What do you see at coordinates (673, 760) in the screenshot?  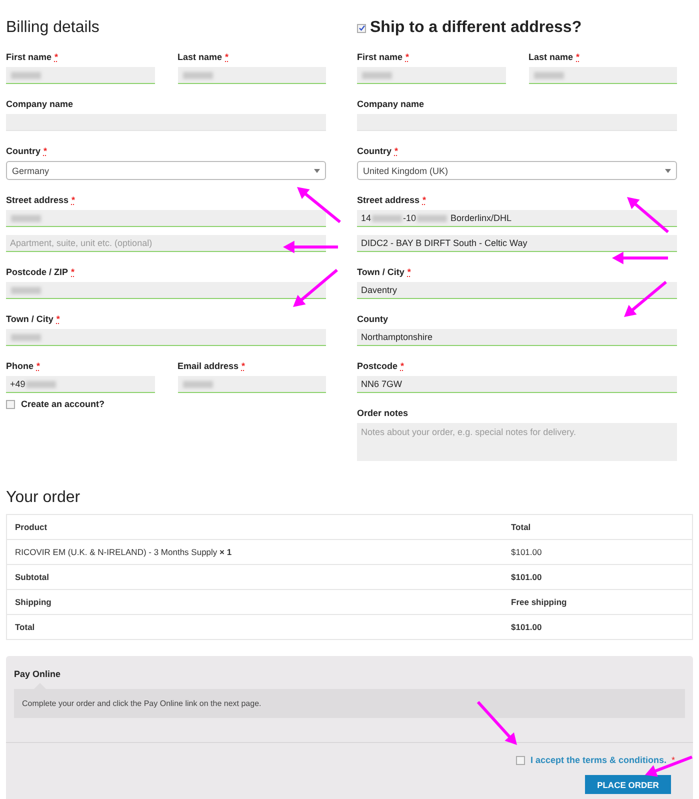 I see `required-mark: *` at bounding box center [673, 760].